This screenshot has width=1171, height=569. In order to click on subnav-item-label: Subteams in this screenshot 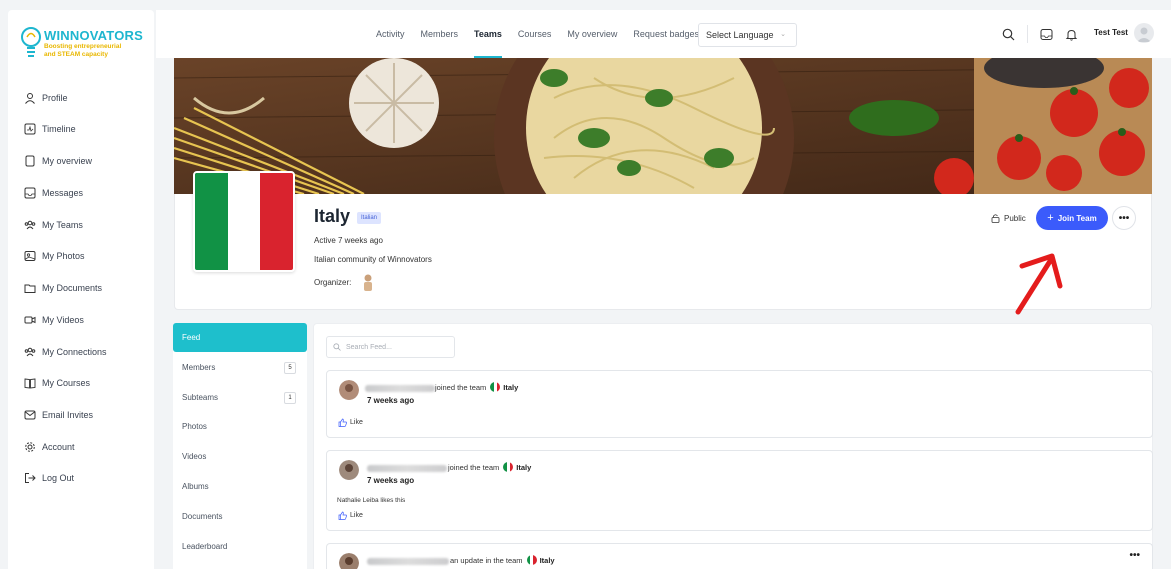, I will do `click(200, 397)`.